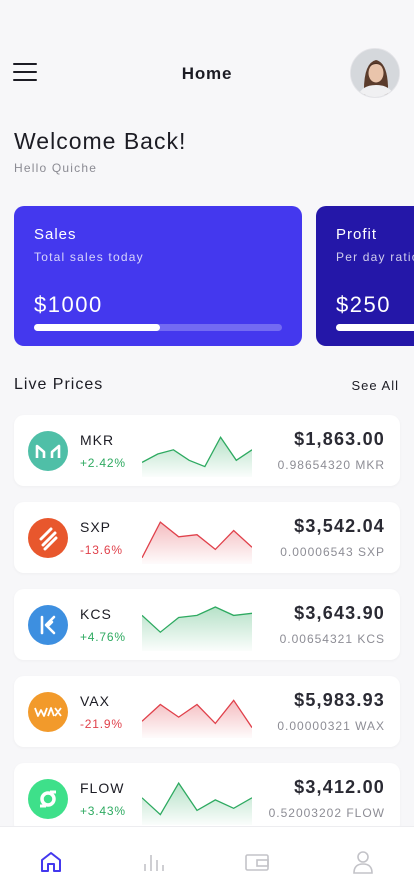 This screenshot has height=896, width=414. What do you see at coordinates (48, 625) in the screenshot?
I see `kcs-logo-icon` at bounding box center [48, 625].